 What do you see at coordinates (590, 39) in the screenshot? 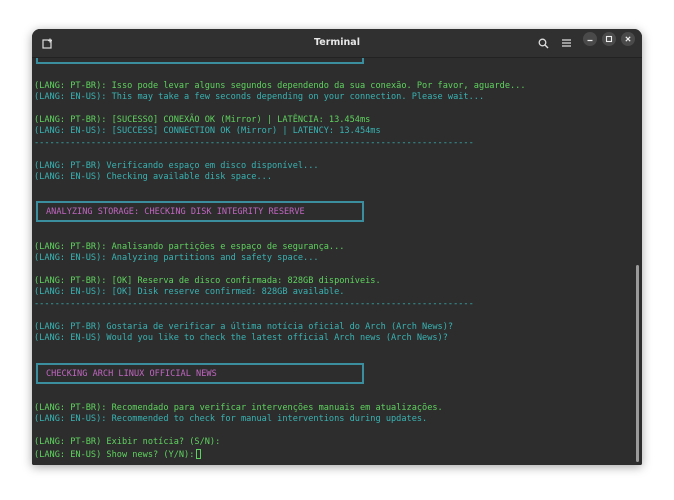
I see `minimize-icon` at bounding box center [590, 39].